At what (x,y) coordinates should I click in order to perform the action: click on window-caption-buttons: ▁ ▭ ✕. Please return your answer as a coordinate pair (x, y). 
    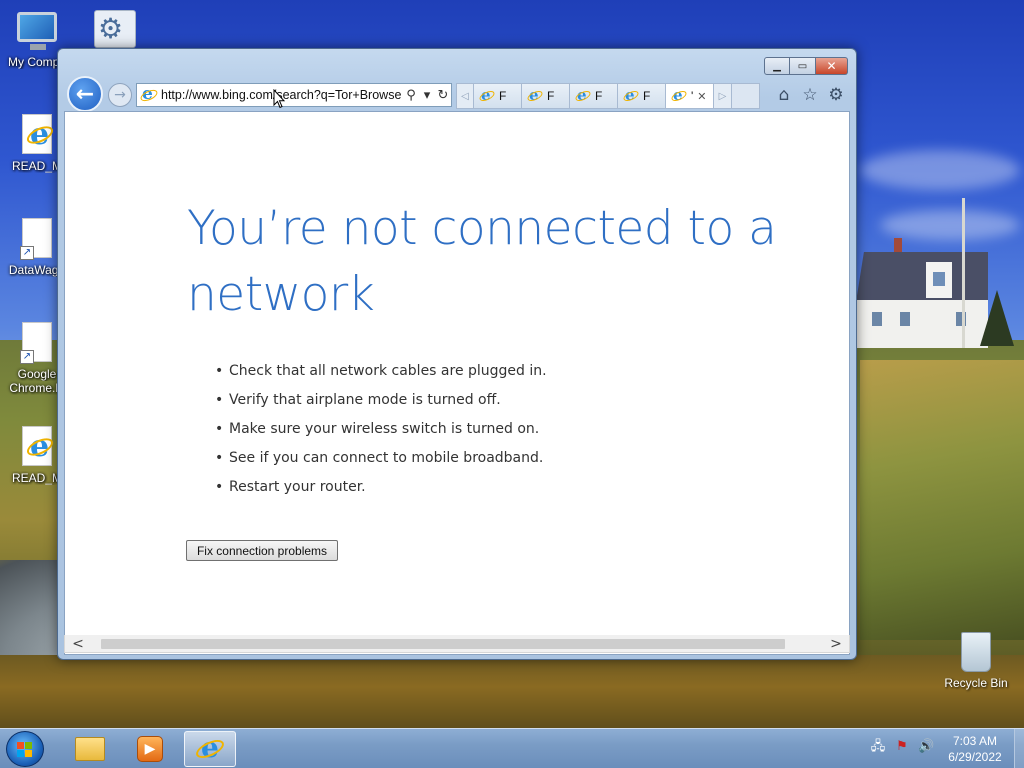
    Looking at the image, I should click on (806, 66).